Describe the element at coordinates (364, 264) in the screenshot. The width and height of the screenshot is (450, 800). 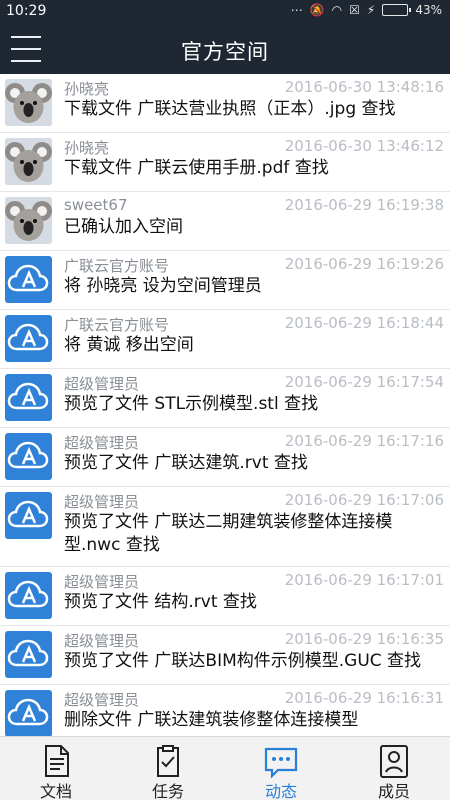
I see `feed-time: 2016-06-29 16:19:26` at that location.